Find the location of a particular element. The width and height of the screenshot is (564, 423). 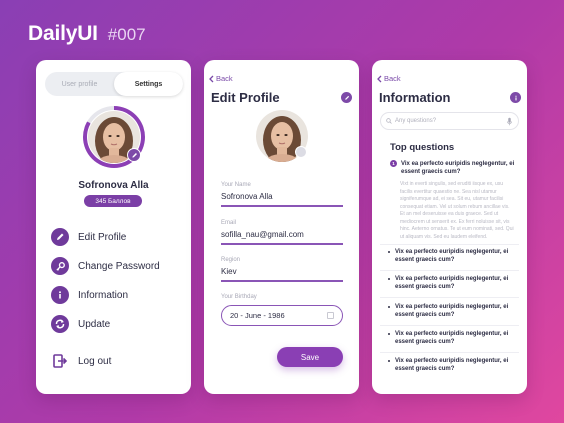

microphone-icon is located at coordinates (509, 121).